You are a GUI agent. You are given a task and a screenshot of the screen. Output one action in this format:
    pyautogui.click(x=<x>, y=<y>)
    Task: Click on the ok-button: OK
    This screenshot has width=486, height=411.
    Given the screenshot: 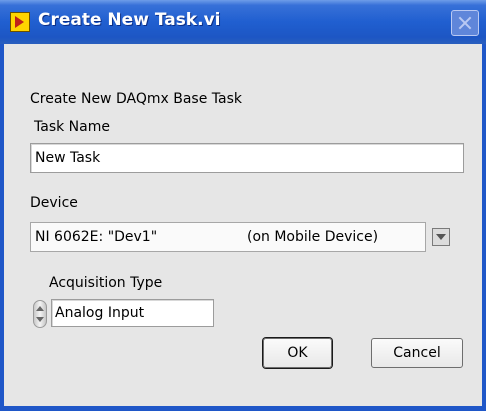 What is the action you would take?
    pyautogui.click(x=297, y=353)
    